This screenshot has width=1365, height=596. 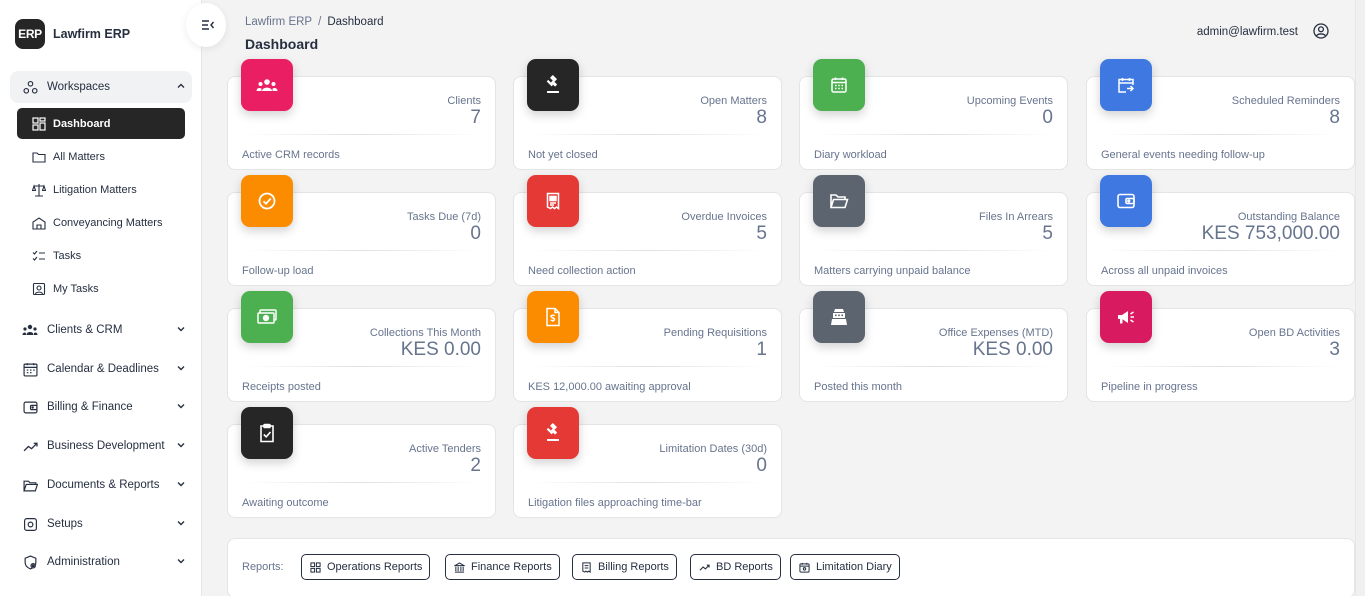 What do you see at coordinates (95, 189) in the screenshot?
I see `sidebar-item-label: Litigation Matters` at bounding box center [95, 189].